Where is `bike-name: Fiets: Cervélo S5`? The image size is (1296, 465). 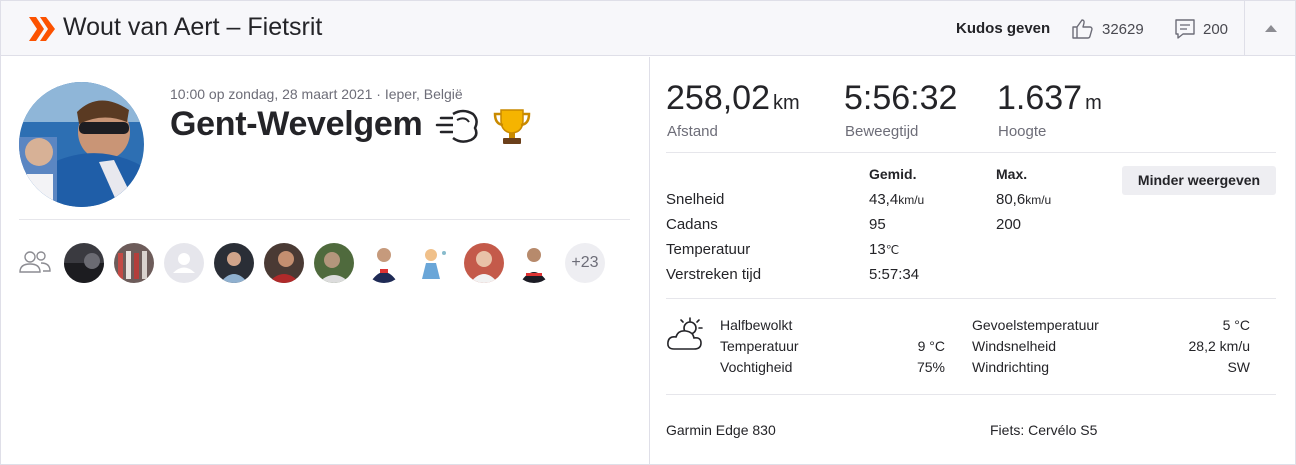 bike-name: Fiets: Cervélo S5 is located at coordinates (1043, 430).